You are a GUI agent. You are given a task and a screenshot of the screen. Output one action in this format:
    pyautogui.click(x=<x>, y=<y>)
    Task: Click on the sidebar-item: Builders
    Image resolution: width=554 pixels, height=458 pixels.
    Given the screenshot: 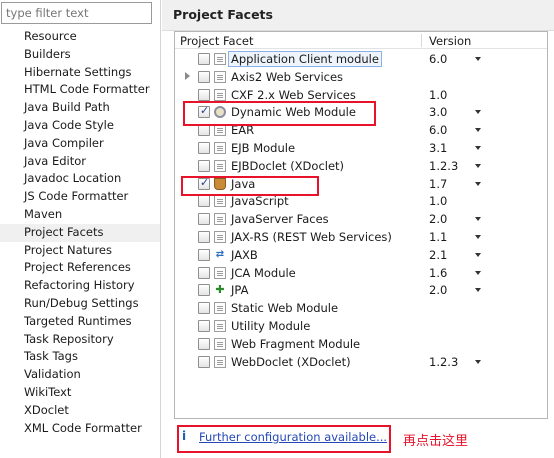 What is the action you would take?
    pyautogui.click(x=80, y=55)
    